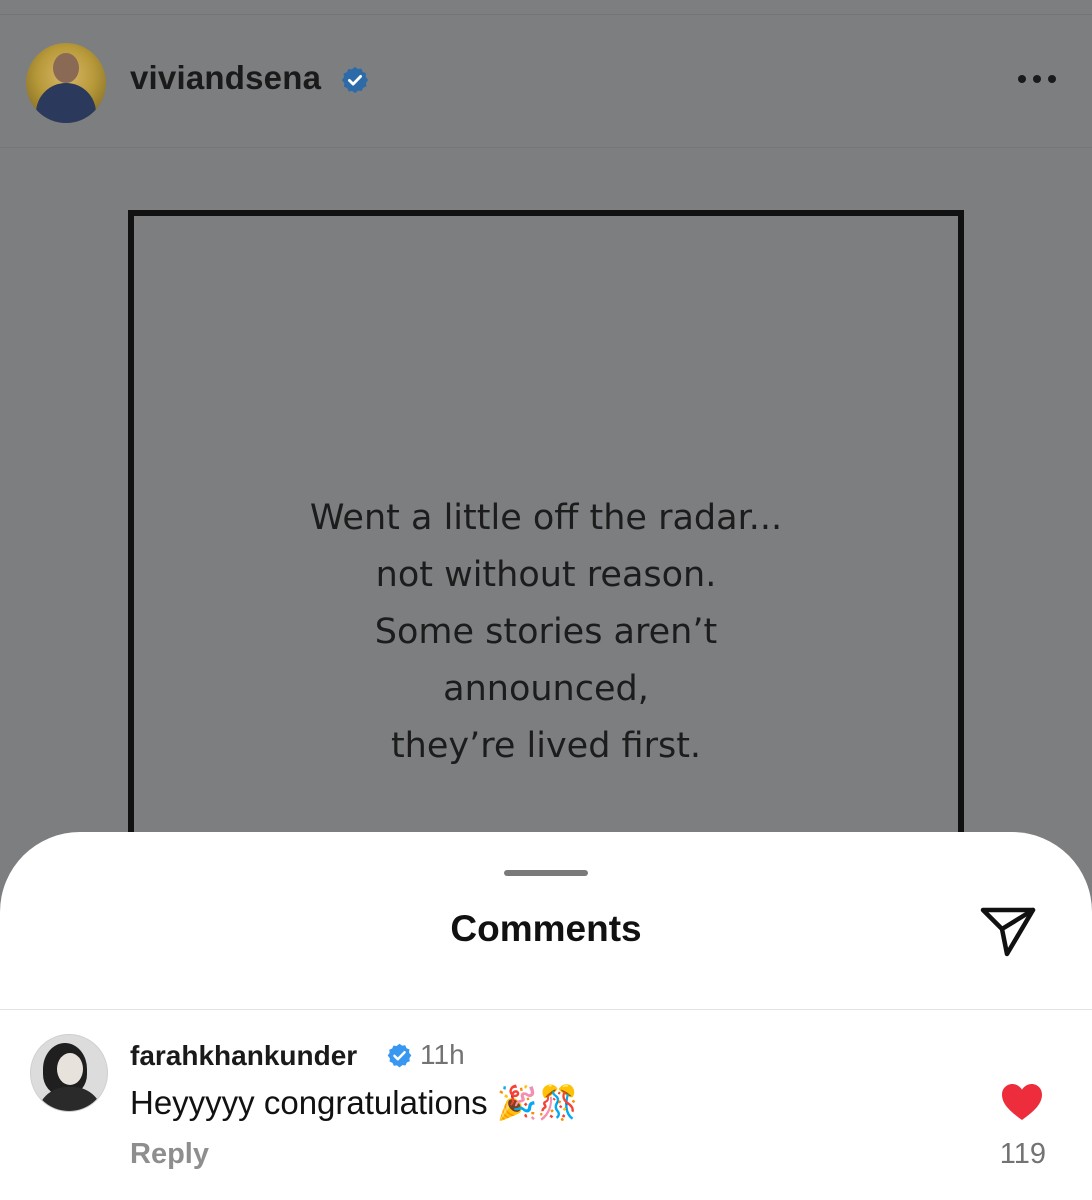 This screenshot has height=1200, width=1092. What do you see at coordinates (1037, 79) in the screenshot?
I see `more-options-icon` at bounding box center [1037, 79].